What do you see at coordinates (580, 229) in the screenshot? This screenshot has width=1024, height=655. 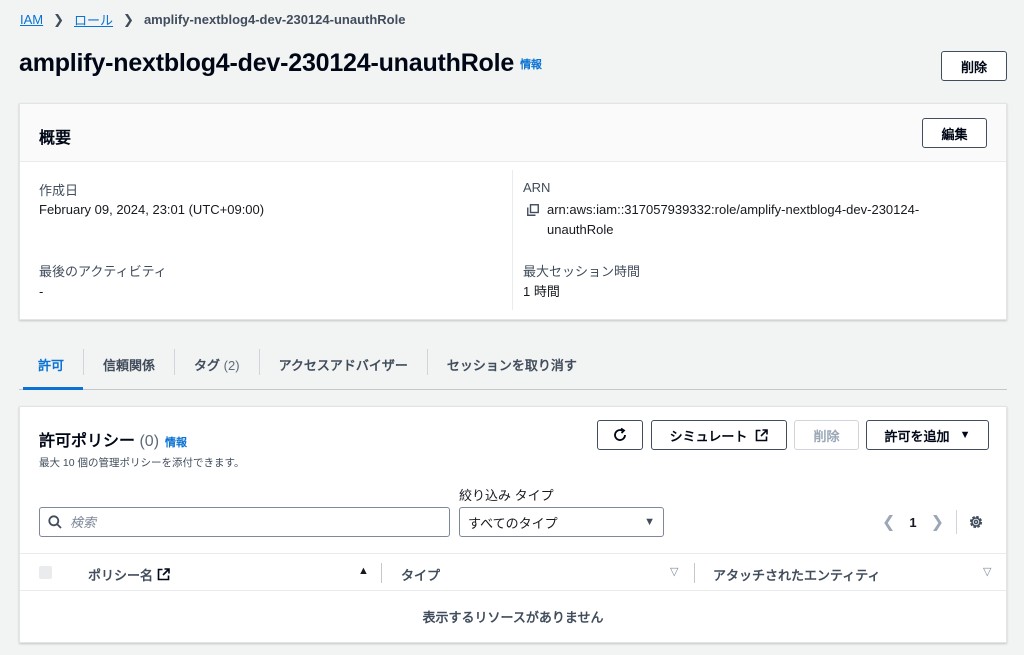 I see `arn-line-2: unauthRole` at bounding box center [580, 229].